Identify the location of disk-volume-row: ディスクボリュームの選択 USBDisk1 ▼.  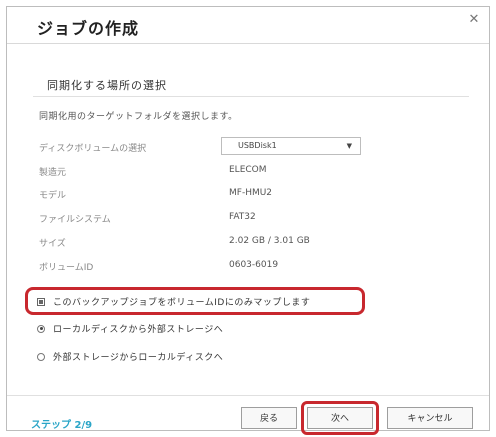
(249, 148).